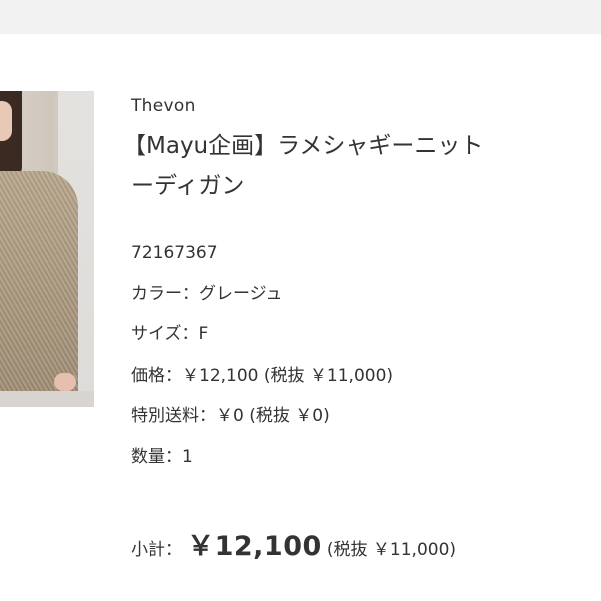 Image resolution: width=601 pixels, height=601 pixels. I want to click on product-image, so click(47, 249).